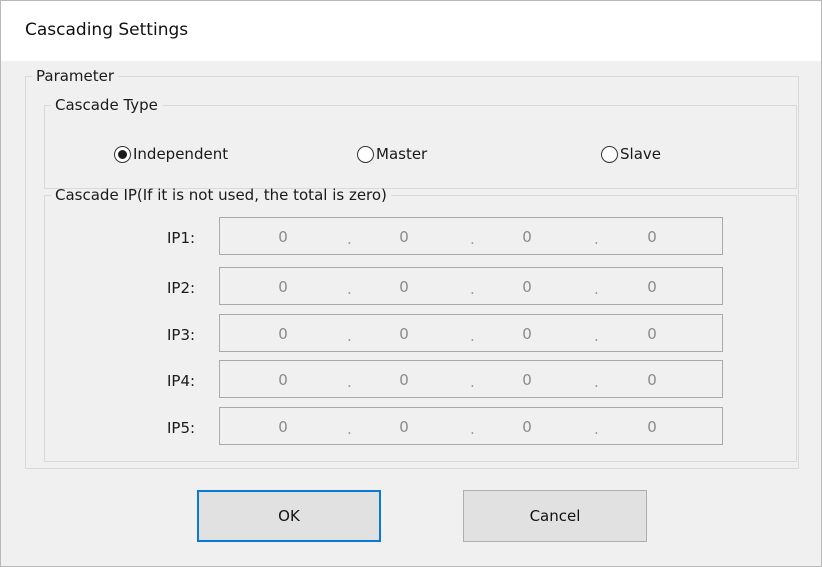 The image size is (822, 567). What do you see at coordinates (75, 76) in the screenshot?
I see `parameter-legend: Parameter` at bounding box center [75, 76].